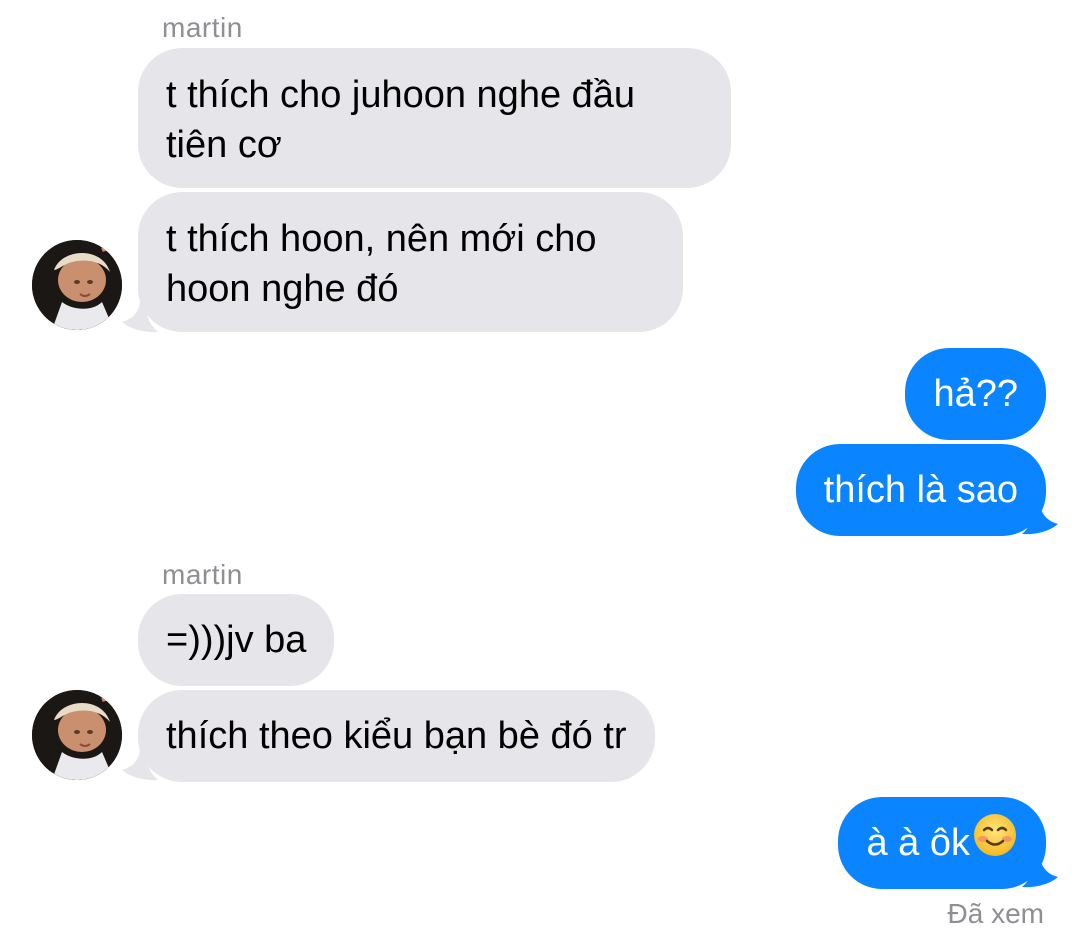  What do you see at coordinates (282, 289) in the screenshot?
I see `message-text-line: hoon nghe đó` at bounding box center [282, 289].